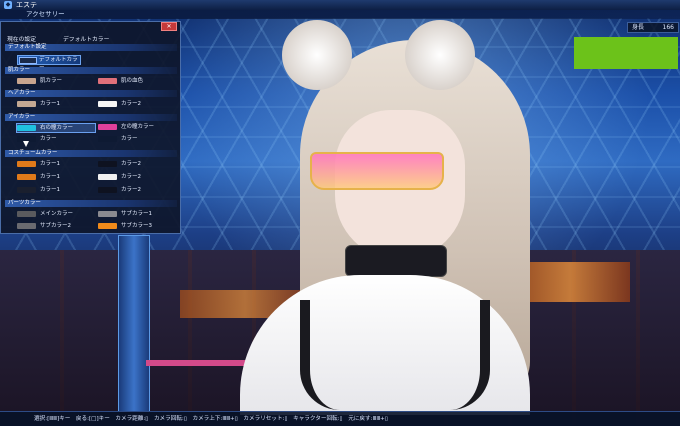 Image resolution: width=680 pixels, height=426 pixels. What do you see at coordinates (86, 40) in the screenshot?
I see `current-setting-value: デフォルトカラー` at bounding box center [86, 40].